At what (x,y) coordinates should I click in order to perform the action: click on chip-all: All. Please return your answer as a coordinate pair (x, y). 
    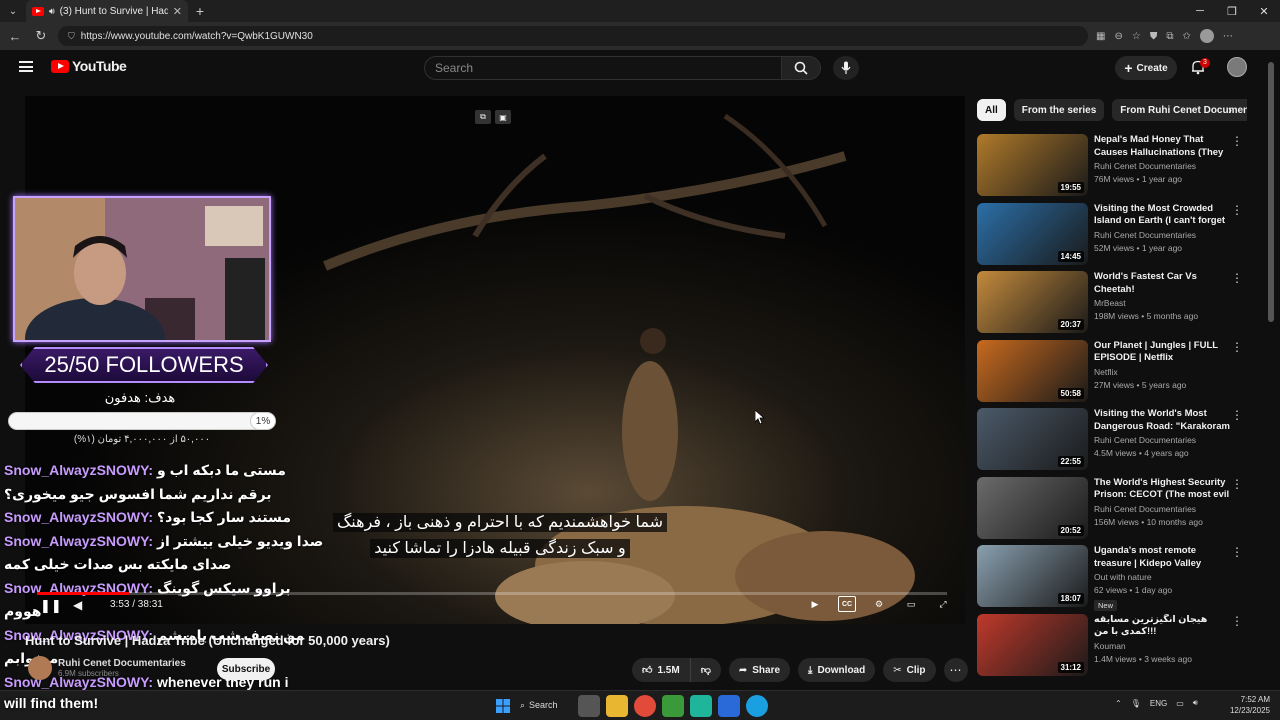
    Looking at the image, I should click on (991, 110).